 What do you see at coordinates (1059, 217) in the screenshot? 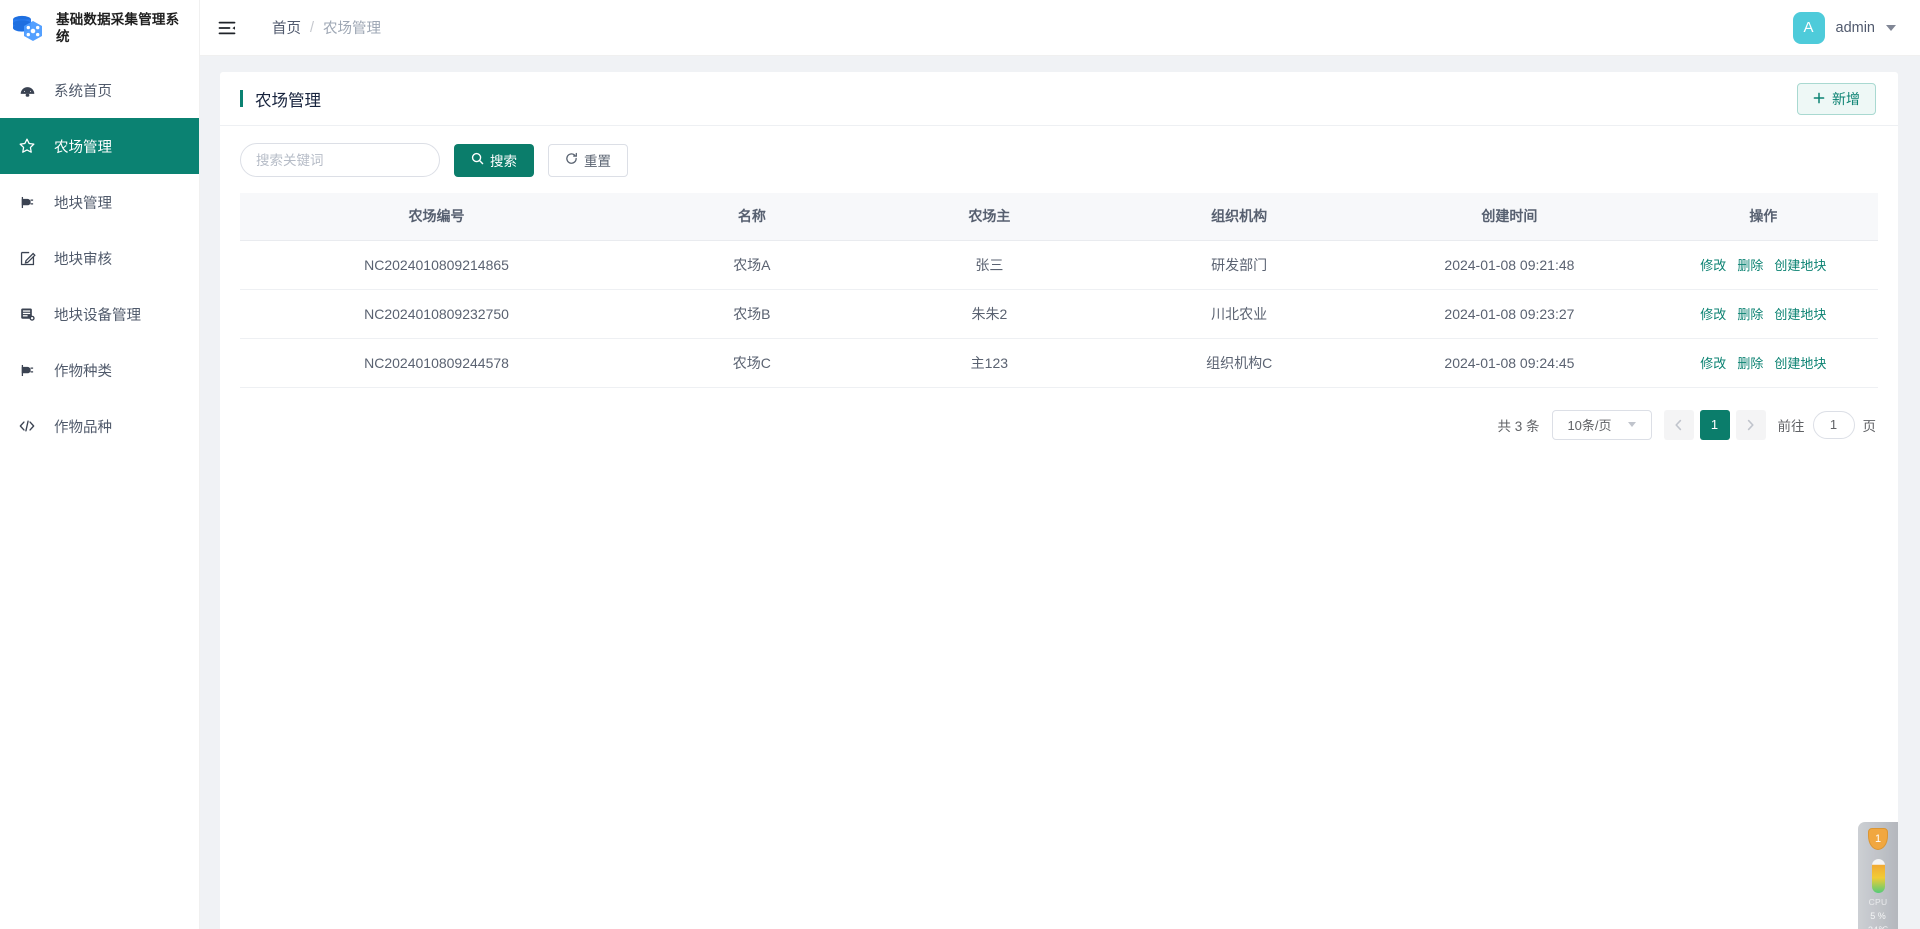
I see `table-header-row: 农场编号 名称 农场主 组织机构 创建时间 操作` at bounding box center [1059, 217].